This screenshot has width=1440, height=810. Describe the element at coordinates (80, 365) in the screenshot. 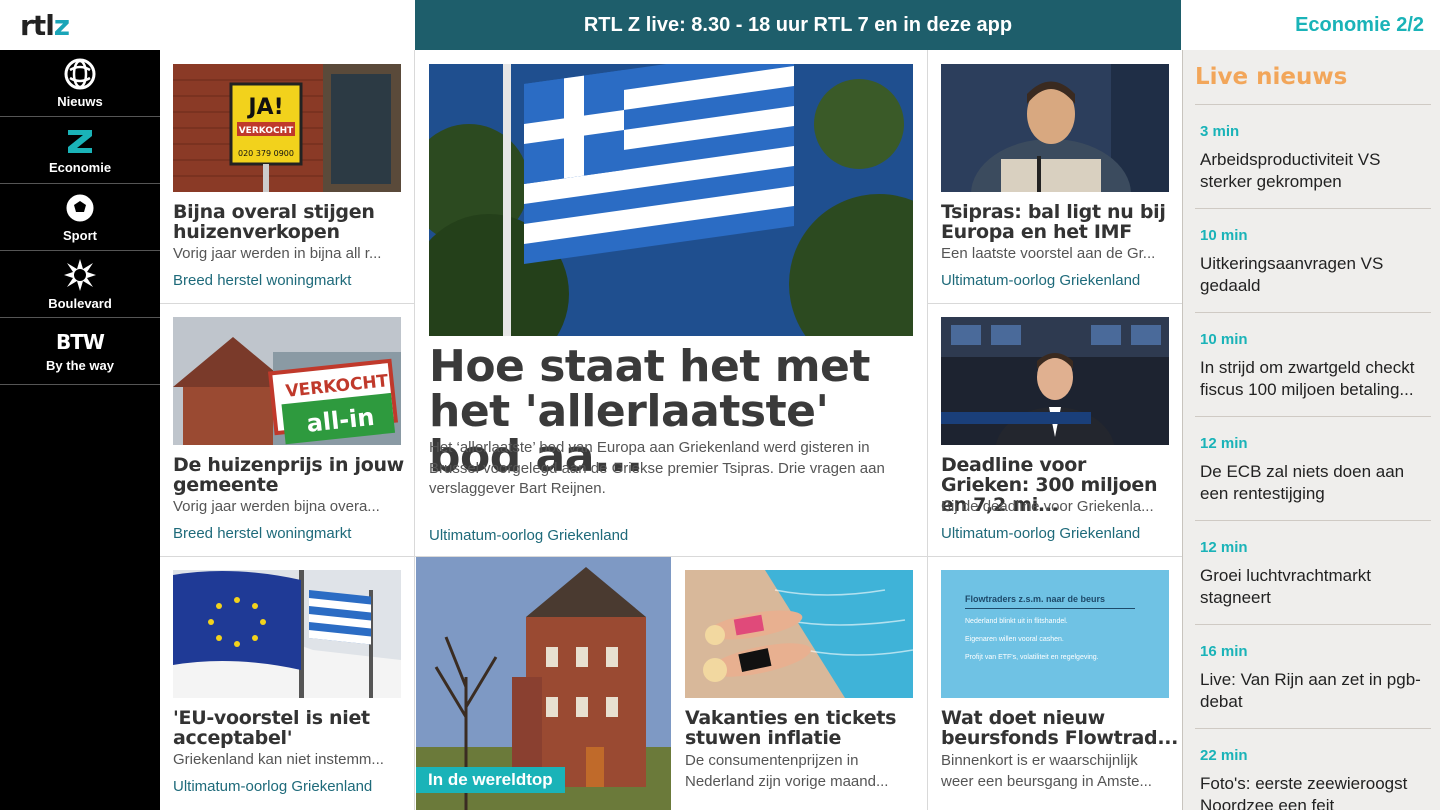

I see `sidebar-item-label: By the way` at that location.